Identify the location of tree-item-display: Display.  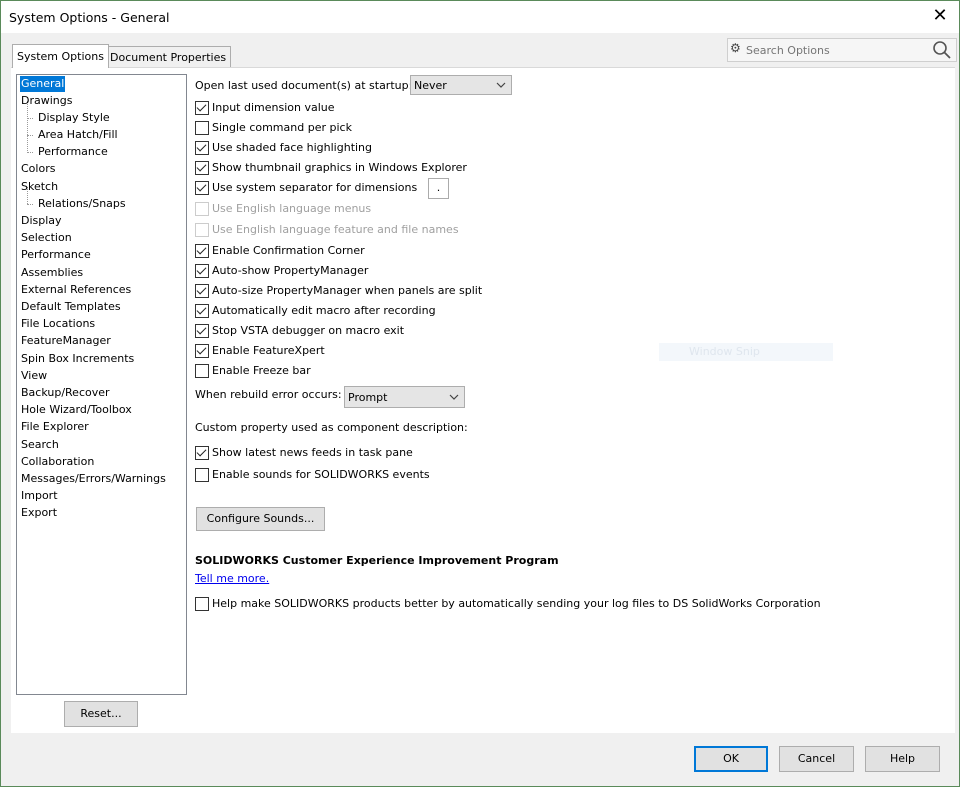
(41, 221).